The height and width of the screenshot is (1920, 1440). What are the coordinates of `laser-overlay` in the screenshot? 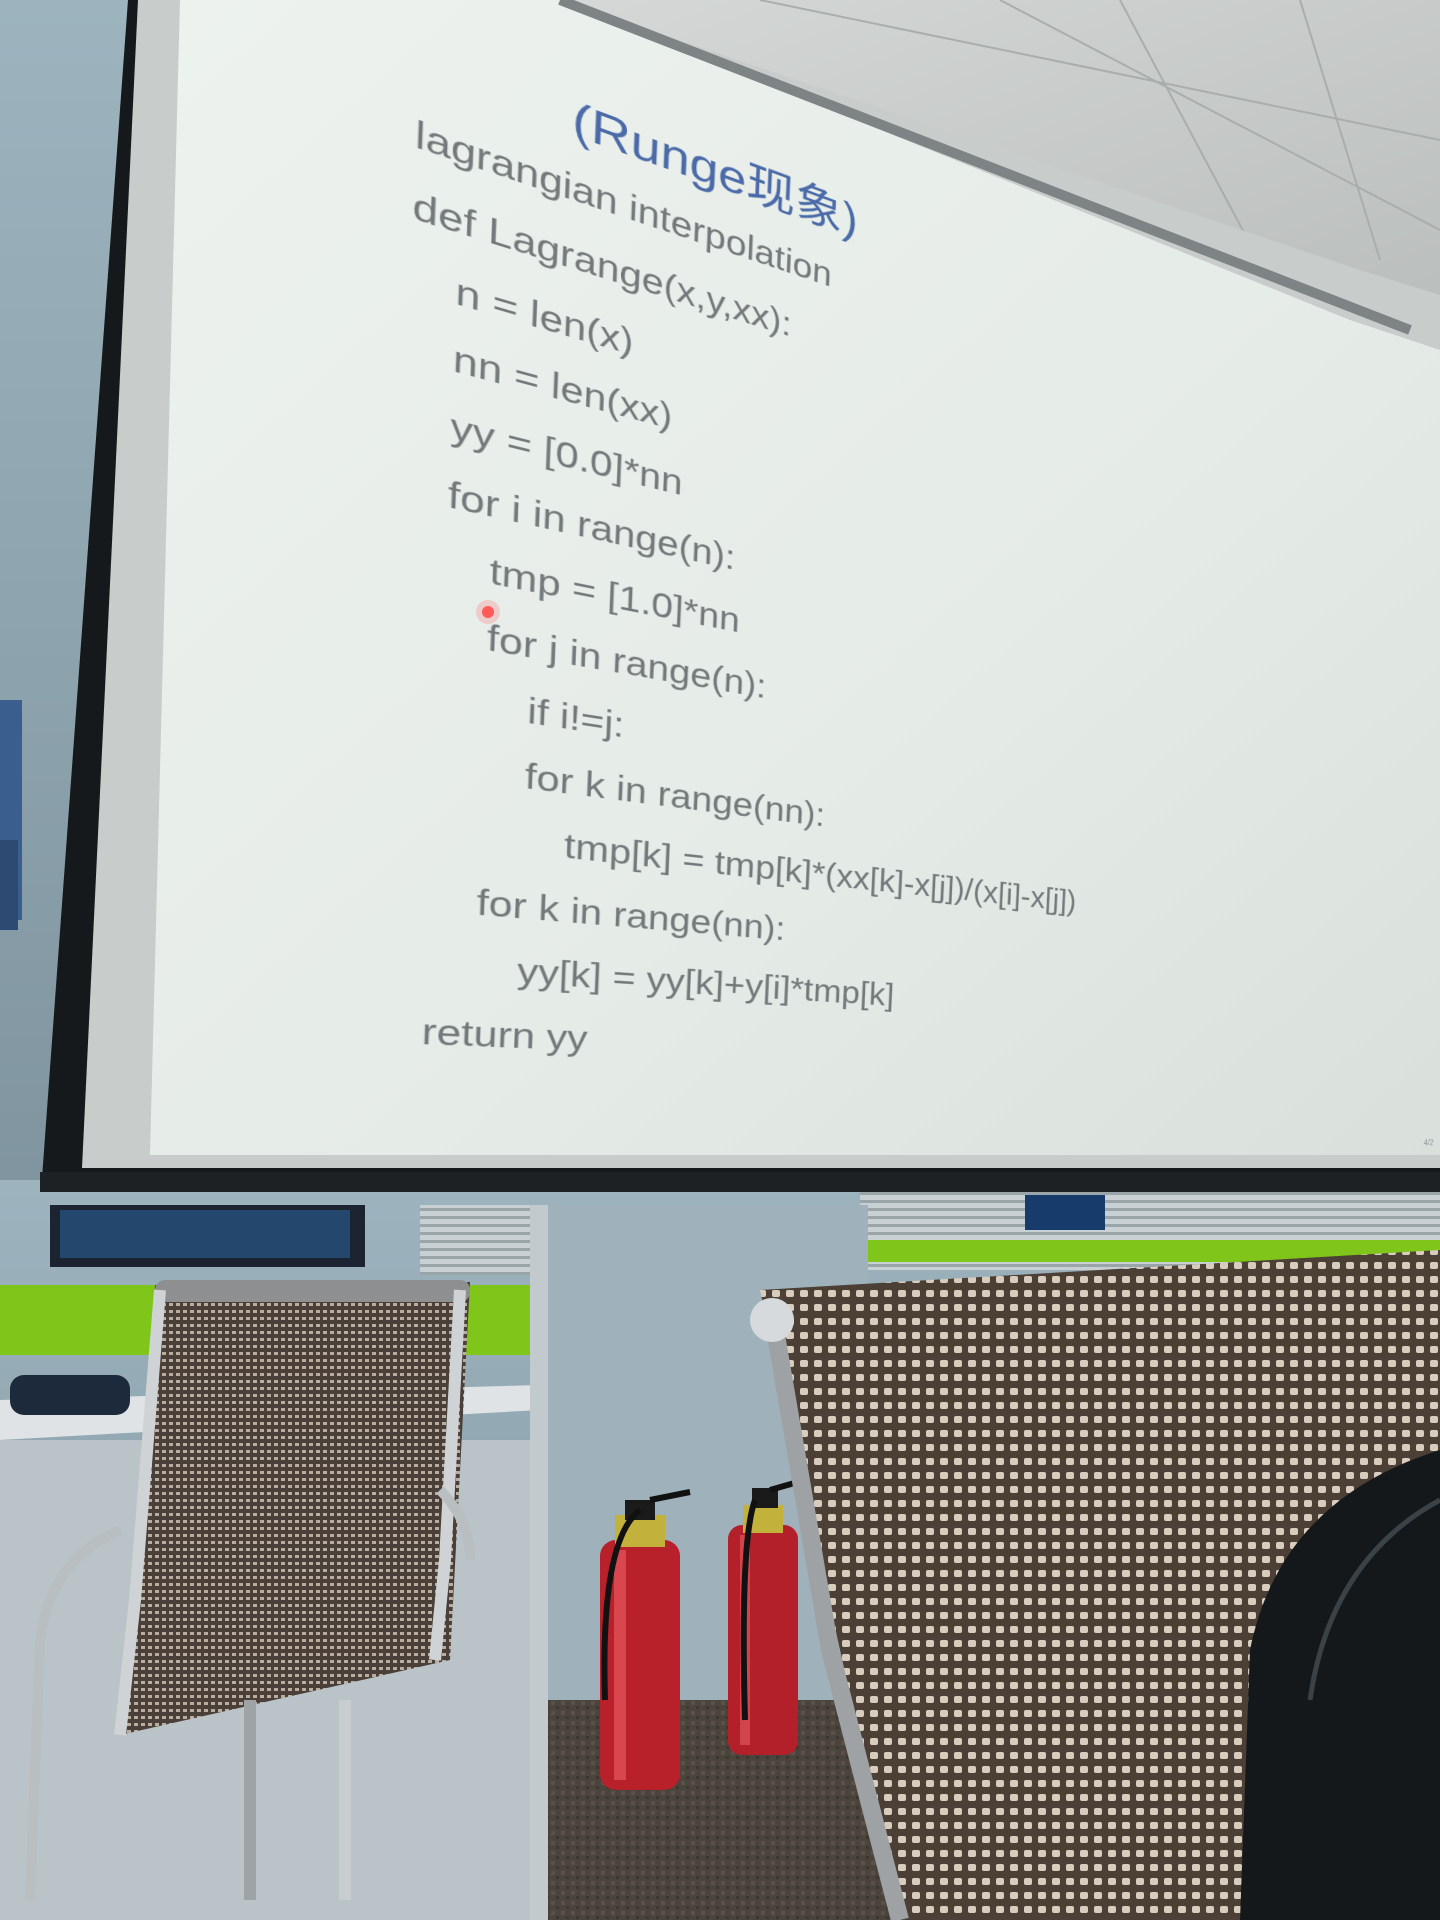 It's located at (488, 612).